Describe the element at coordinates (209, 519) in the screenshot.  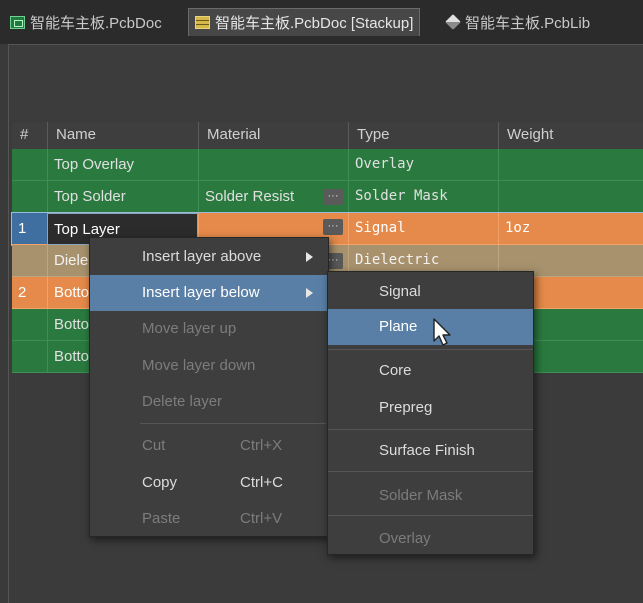
I see `menu-item-paste: Paste Ctrl+V` at that location.